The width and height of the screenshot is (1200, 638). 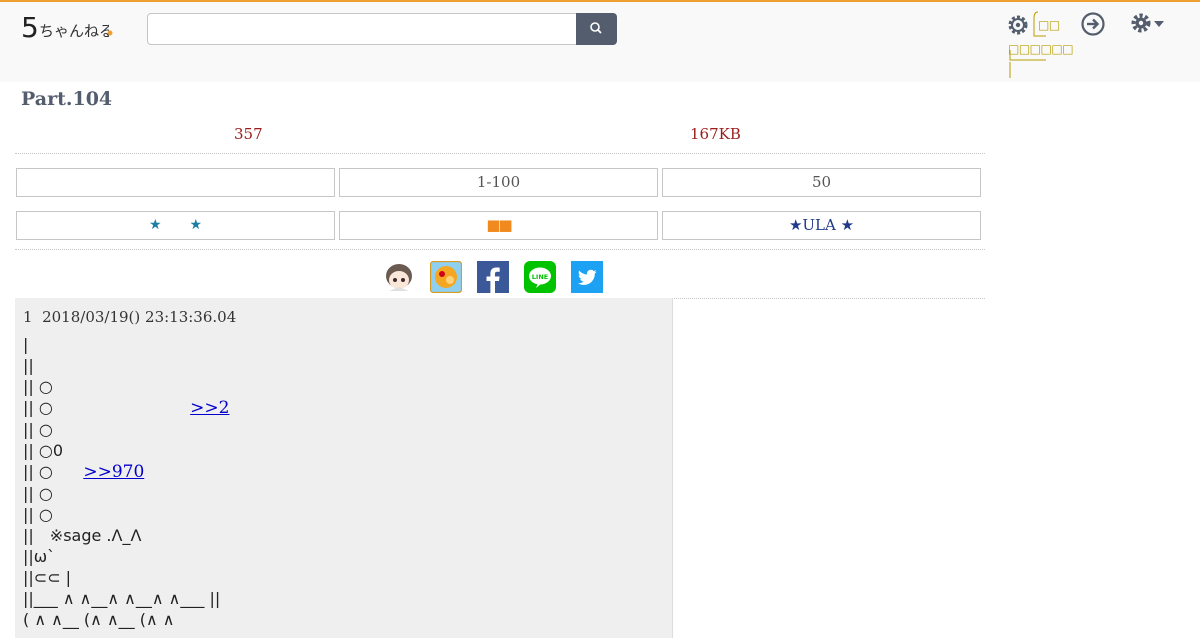 What do you see at coordinates (43, 450) in the screenshot?
I see `post-line: || ○0` at bounding box center [43, 450].